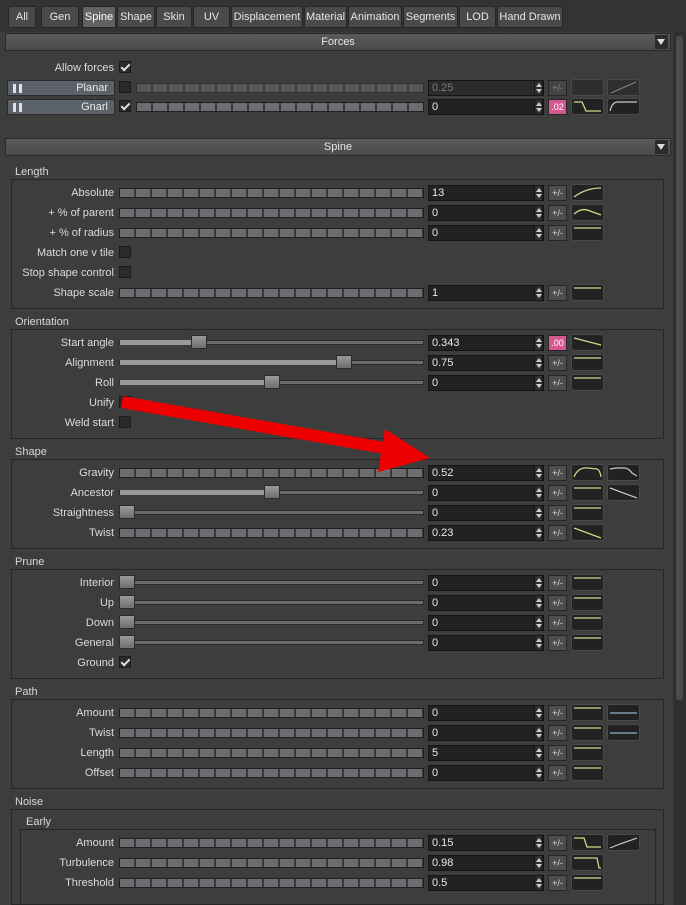 The height and width of the screenshot is (905, 686). Describe the element at coordinates (587, 192) in the screenshot. I see `absolute-curve` at that location.